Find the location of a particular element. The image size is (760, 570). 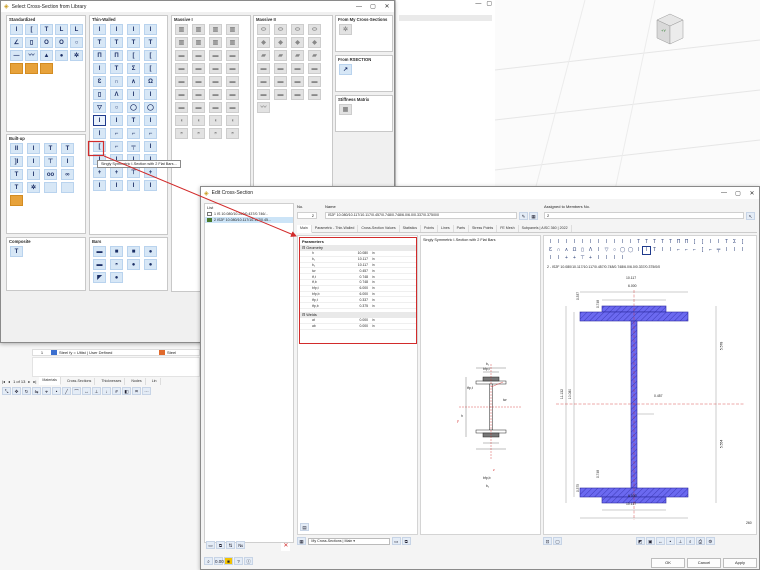

tool-grid-icon: # is located at coordinates (116, 391).